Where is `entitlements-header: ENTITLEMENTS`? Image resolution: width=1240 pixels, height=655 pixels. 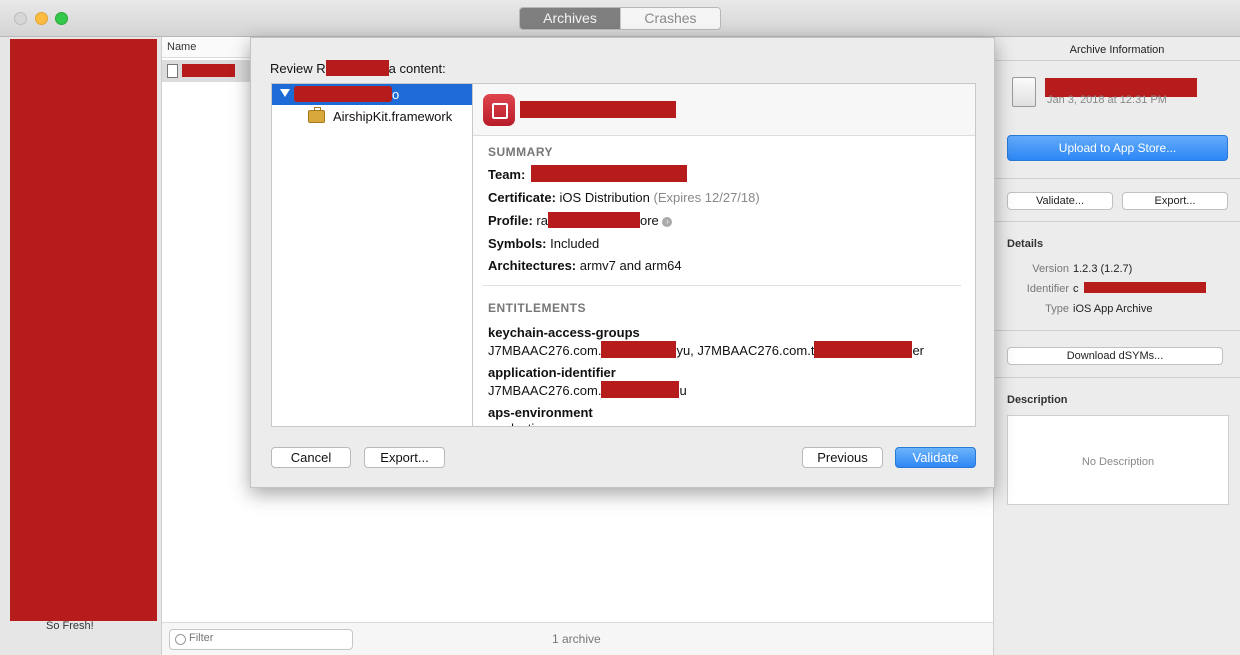
entitlements-header: ENTITLEMENTS is located at coordinates (537, 308).